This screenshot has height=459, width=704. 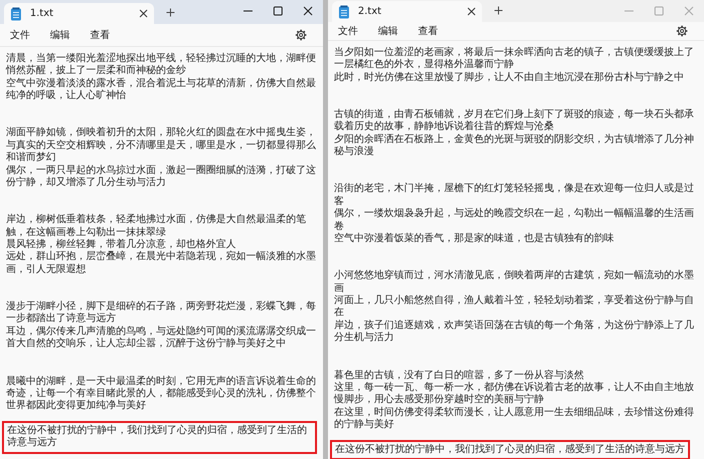 What do you see at coordinates (121, 244) in the screenshot?
I see `text-line: 晨风轻拂，柳丝轻舞，带着几分凉意，却也格外宜人` at bounding box center [121, 244].